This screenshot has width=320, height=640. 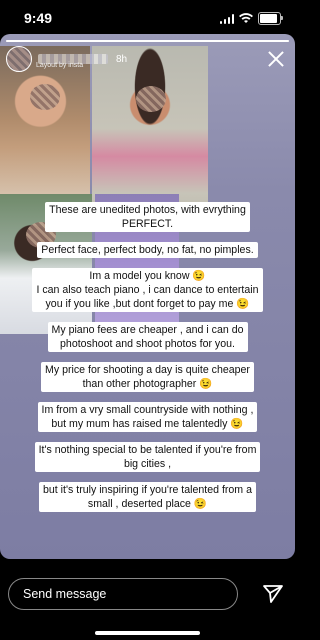 I want to click on status-icons, so click(x=251, y=18).